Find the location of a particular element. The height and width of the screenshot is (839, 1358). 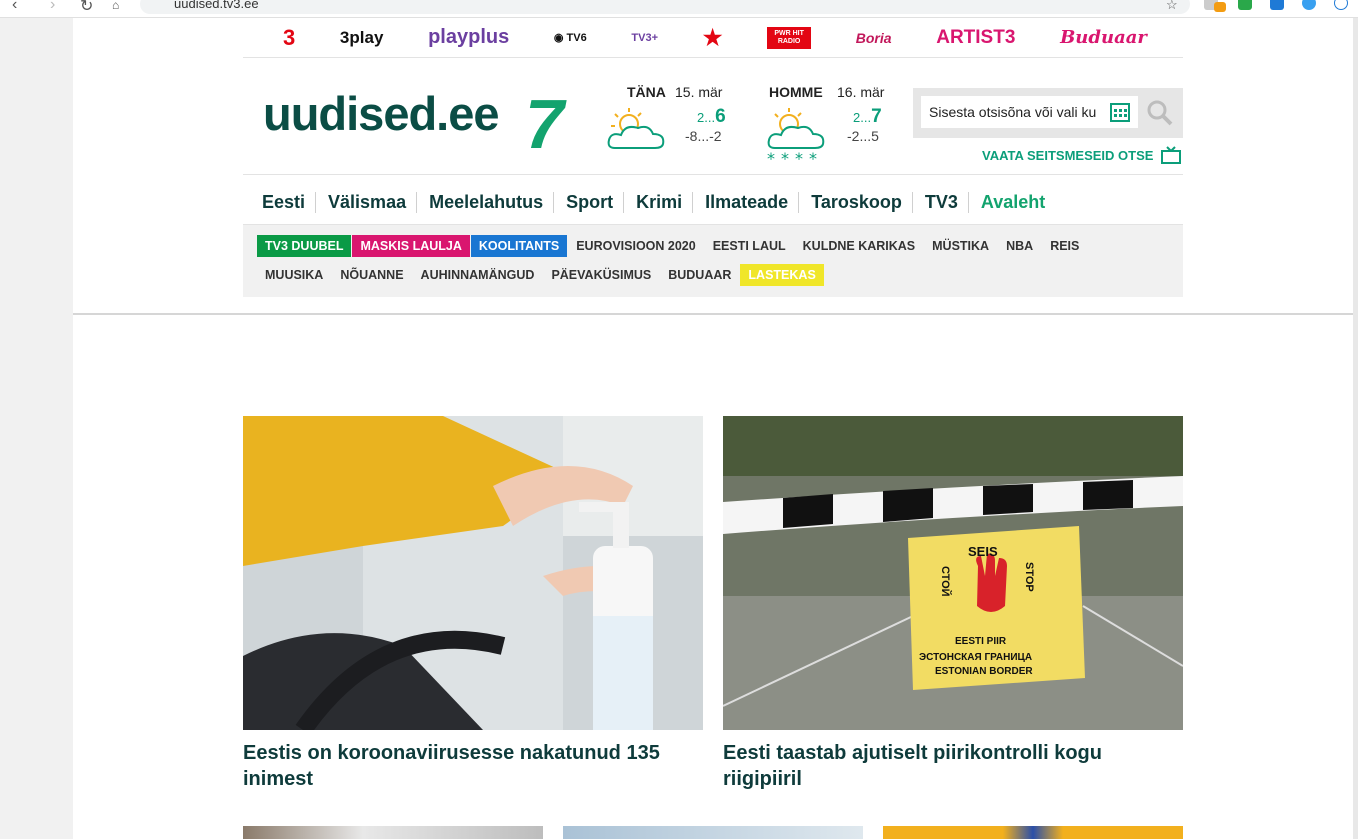

brand-artist3-logo: ARTIST3 is located at coordinates (975, 38).